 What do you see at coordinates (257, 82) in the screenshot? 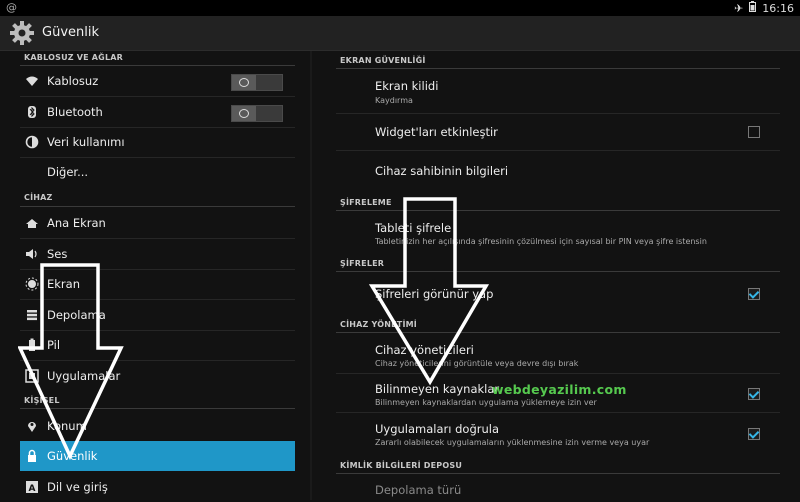
I see `wifi-toggle` at bounding box center [257, 82].